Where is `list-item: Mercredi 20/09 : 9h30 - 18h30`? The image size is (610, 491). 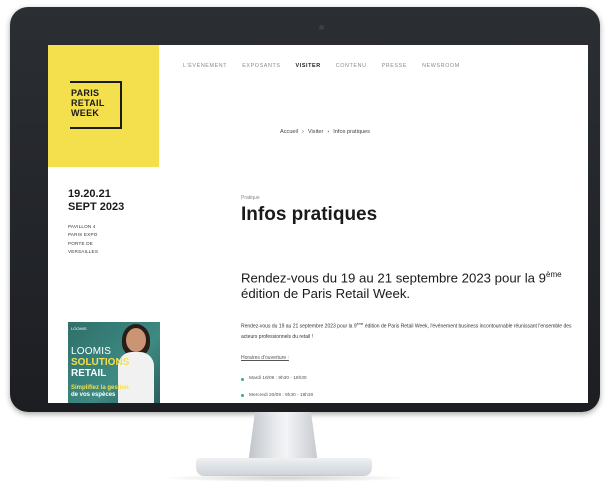 list-item: Mercredi 20/09 : 9h30 - 18h30 is located at coordinates (277, 396).